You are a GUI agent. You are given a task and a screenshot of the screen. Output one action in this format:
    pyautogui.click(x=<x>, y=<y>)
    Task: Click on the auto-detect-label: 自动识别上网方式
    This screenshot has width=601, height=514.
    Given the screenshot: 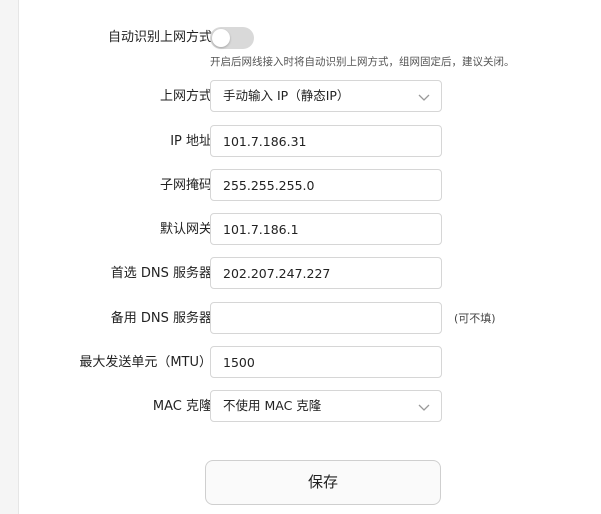 What is the action you would take?
    pyautogui.click(x=159, y=37)
    